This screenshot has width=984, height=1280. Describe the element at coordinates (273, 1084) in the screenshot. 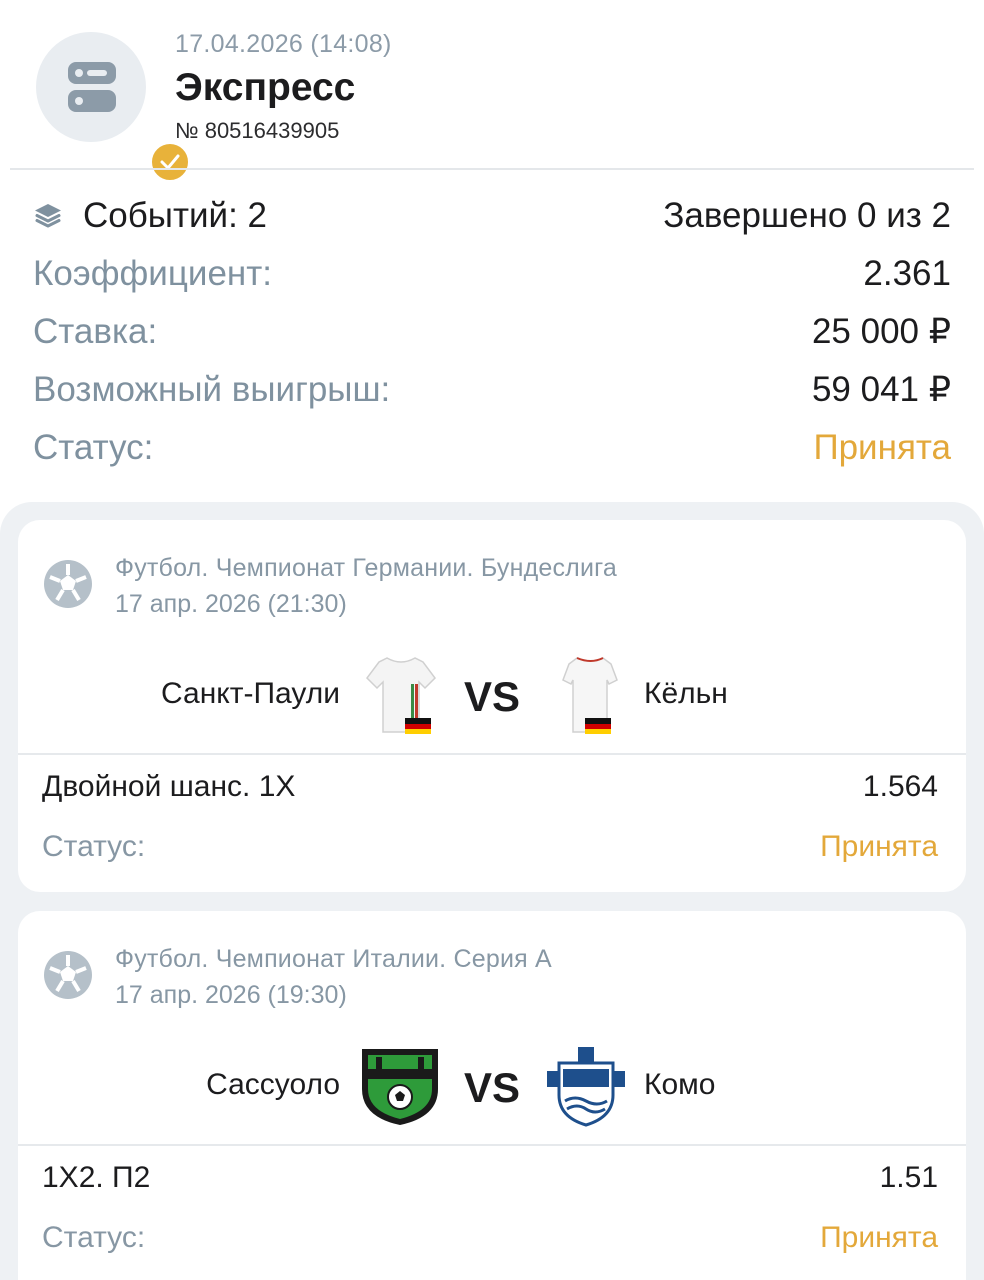

I see `home-team: Сассуоло` at that location.